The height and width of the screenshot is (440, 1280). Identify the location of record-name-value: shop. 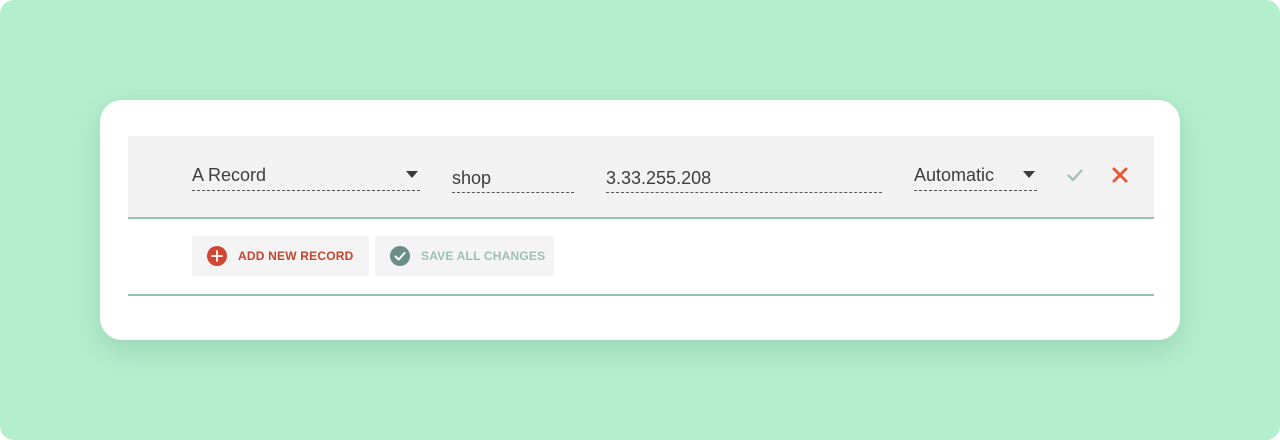
(472, 178).